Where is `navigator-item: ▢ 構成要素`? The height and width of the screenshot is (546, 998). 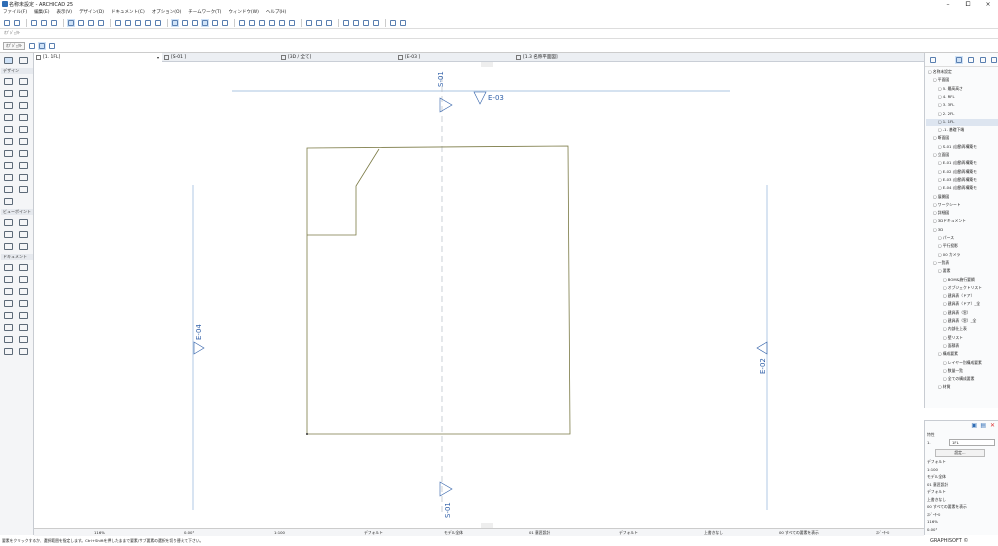
navigator-item: ▢ 構成要素 is located at coordinates (942, 354).